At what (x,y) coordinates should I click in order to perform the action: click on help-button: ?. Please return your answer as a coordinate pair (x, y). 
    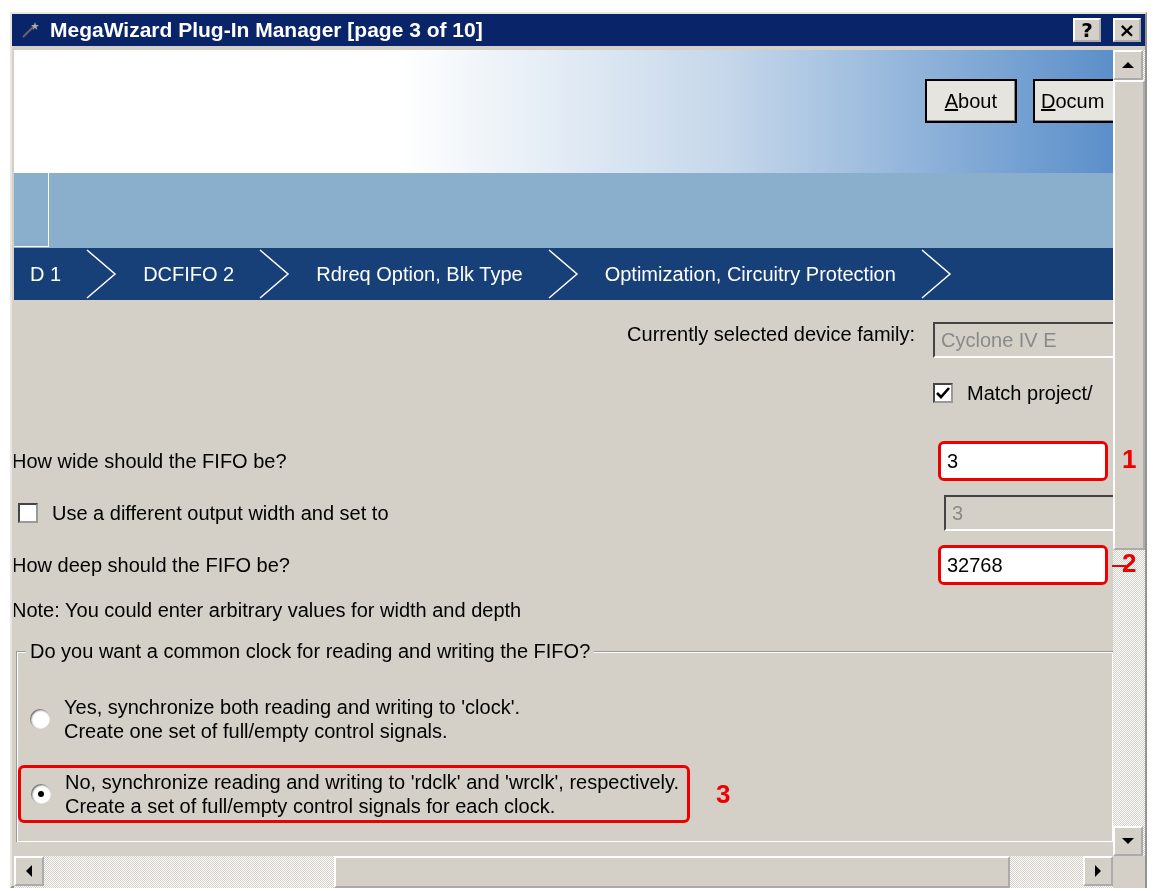
    Looking at the image, I should click on (1087, 30).